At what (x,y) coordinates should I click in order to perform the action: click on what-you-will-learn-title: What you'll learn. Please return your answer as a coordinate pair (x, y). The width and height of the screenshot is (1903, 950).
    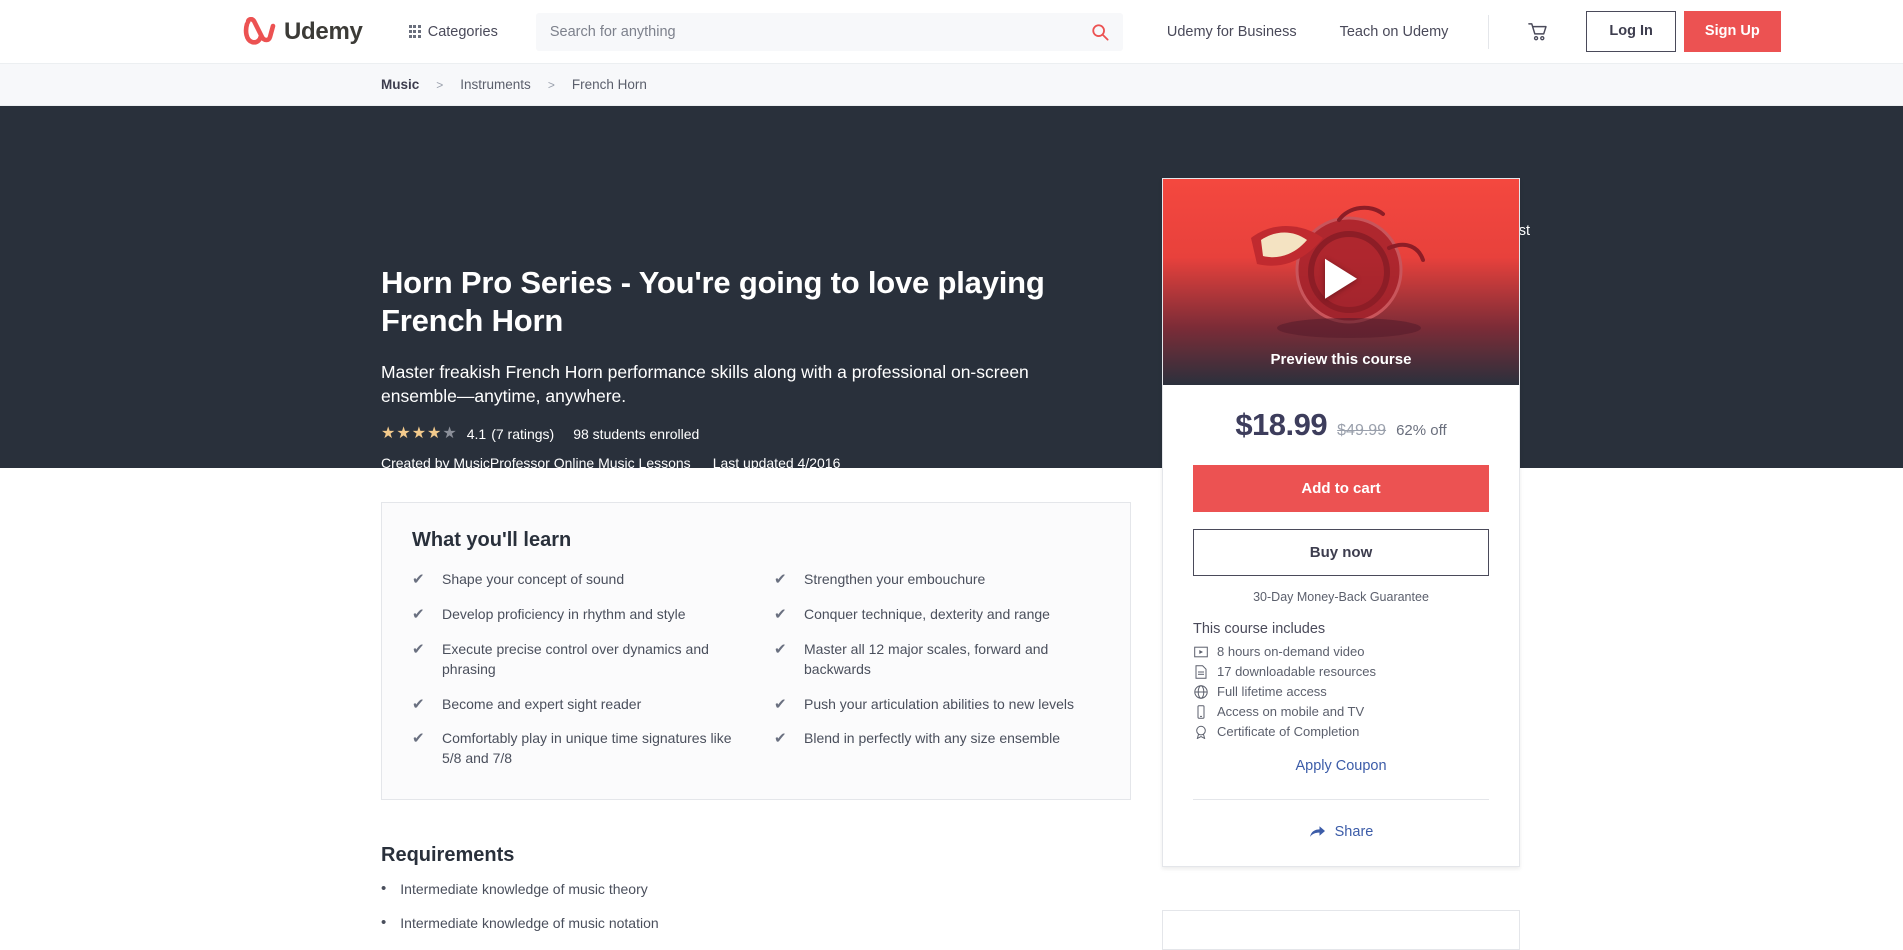
    Looking at the image, I should click on (492, 540).